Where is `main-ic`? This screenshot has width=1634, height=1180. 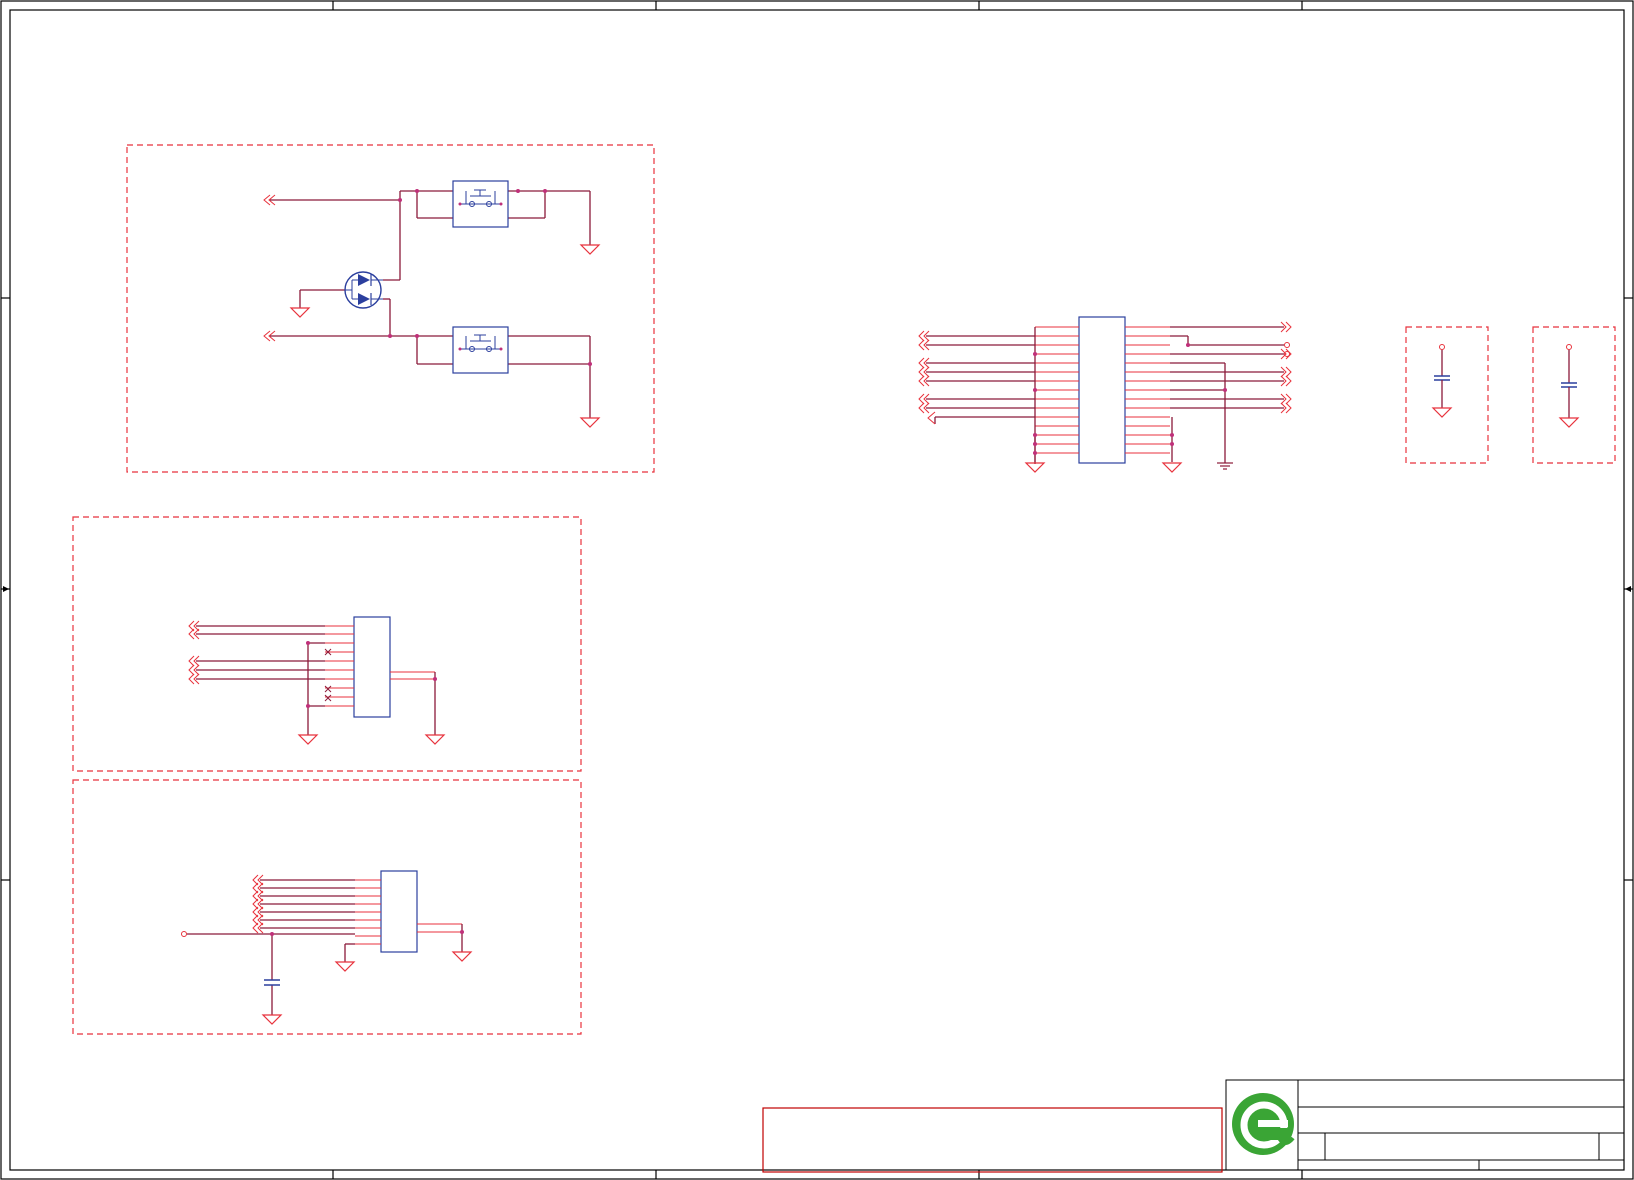
main-ic is located at coordinates (1105, 394).